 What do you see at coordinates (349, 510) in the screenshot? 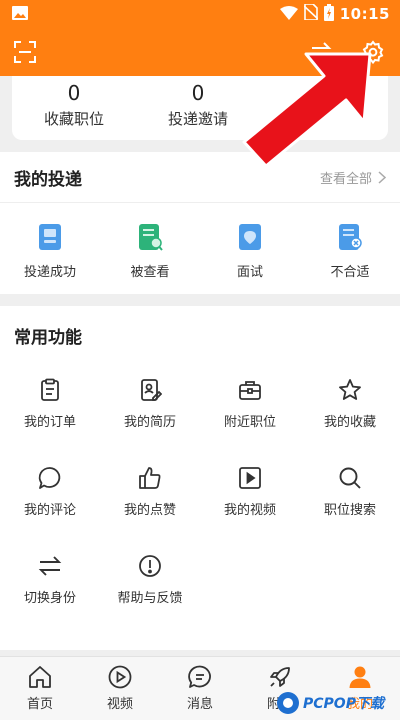
I see `function-label: 职位搜索` at bounding box center [349, 510].